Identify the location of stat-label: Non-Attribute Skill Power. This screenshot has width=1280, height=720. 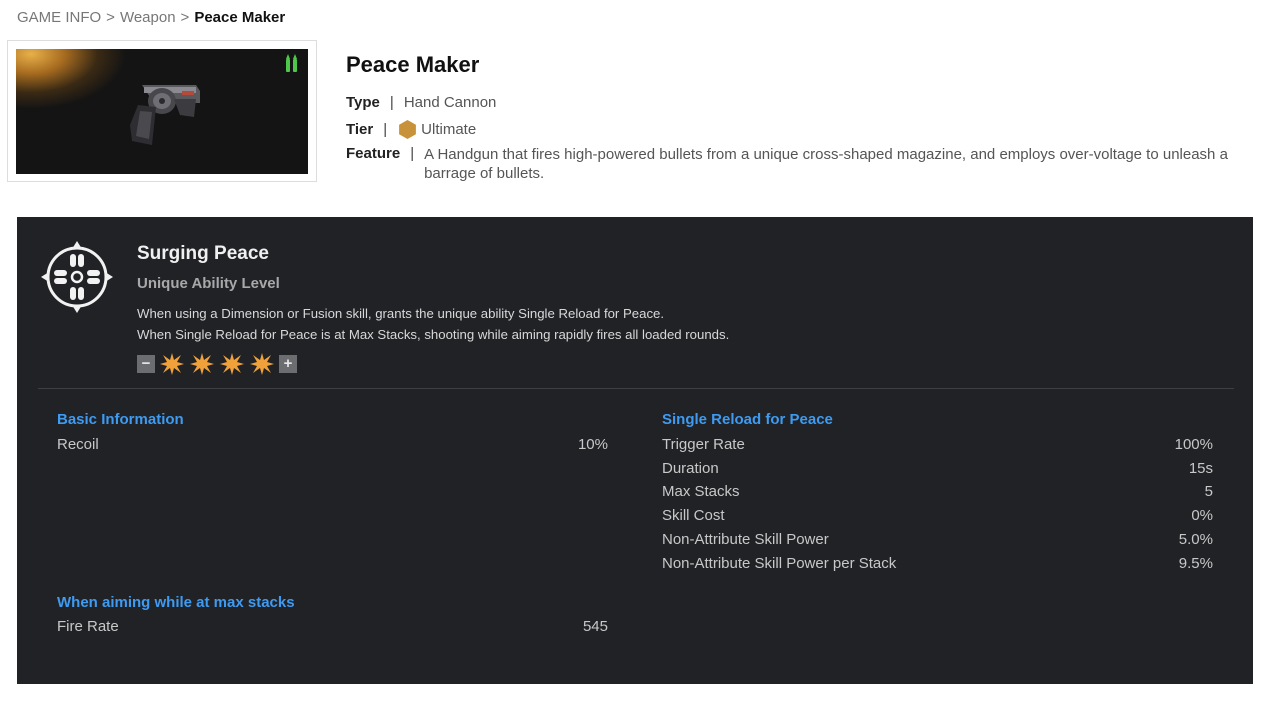
(745, 539).